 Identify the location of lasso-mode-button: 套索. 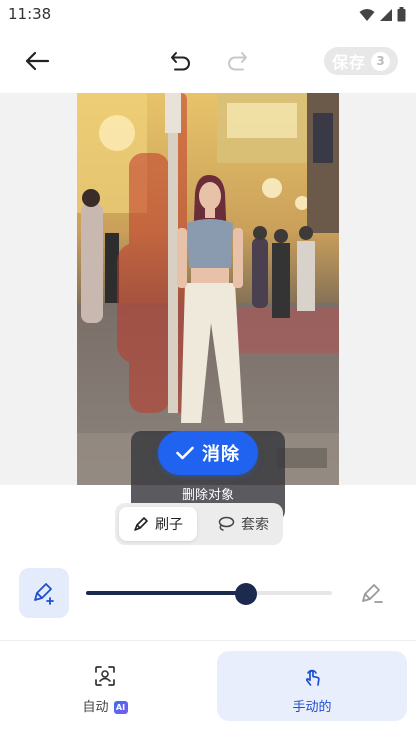
(243, 524).